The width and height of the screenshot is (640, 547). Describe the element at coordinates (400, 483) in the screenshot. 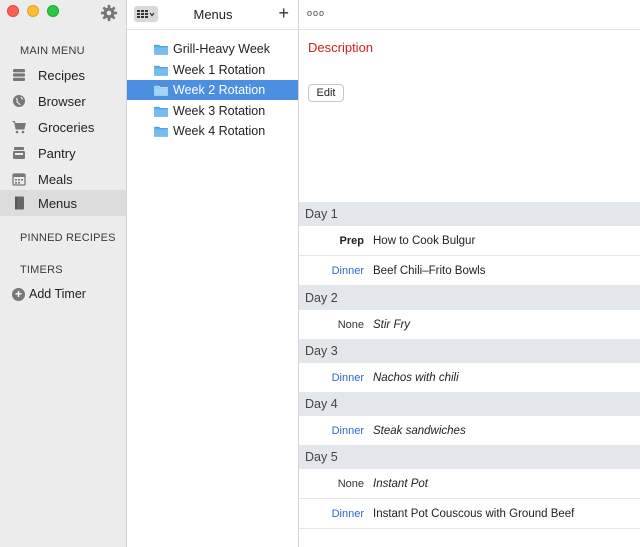

I see `meal-name: Instant Pot` at that location.